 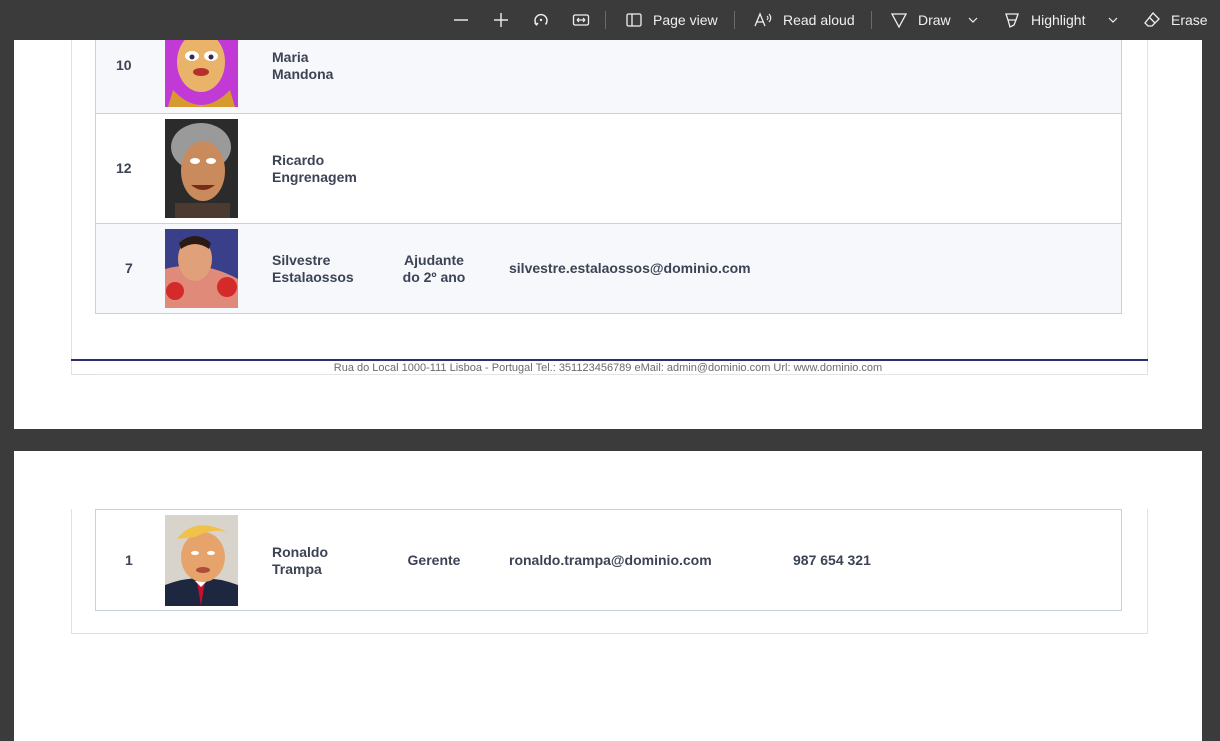 What do you see at coordinates (763, 19) in the screenshot?
I see `read-aloud-icon` at bounding box center [763, 19].